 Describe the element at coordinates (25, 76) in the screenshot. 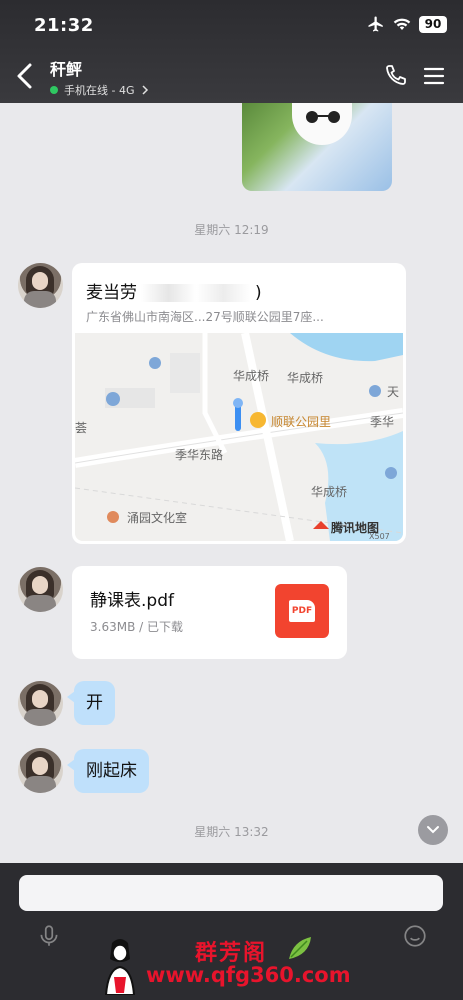

I see `back-button` at that location.